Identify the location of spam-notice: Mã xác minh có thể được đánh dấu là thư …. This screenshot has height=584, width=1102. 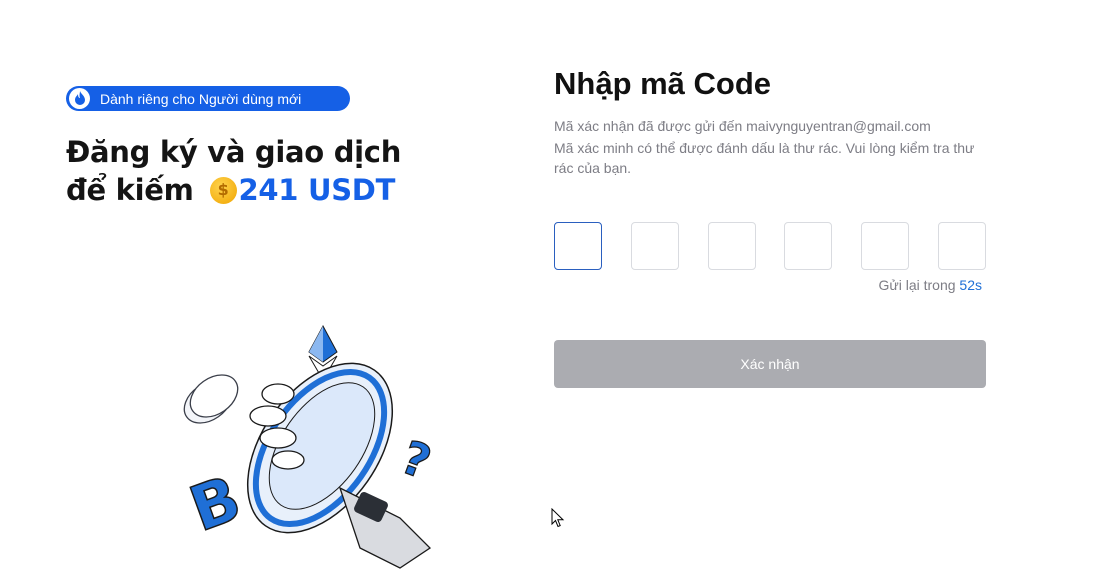
(764, 158).